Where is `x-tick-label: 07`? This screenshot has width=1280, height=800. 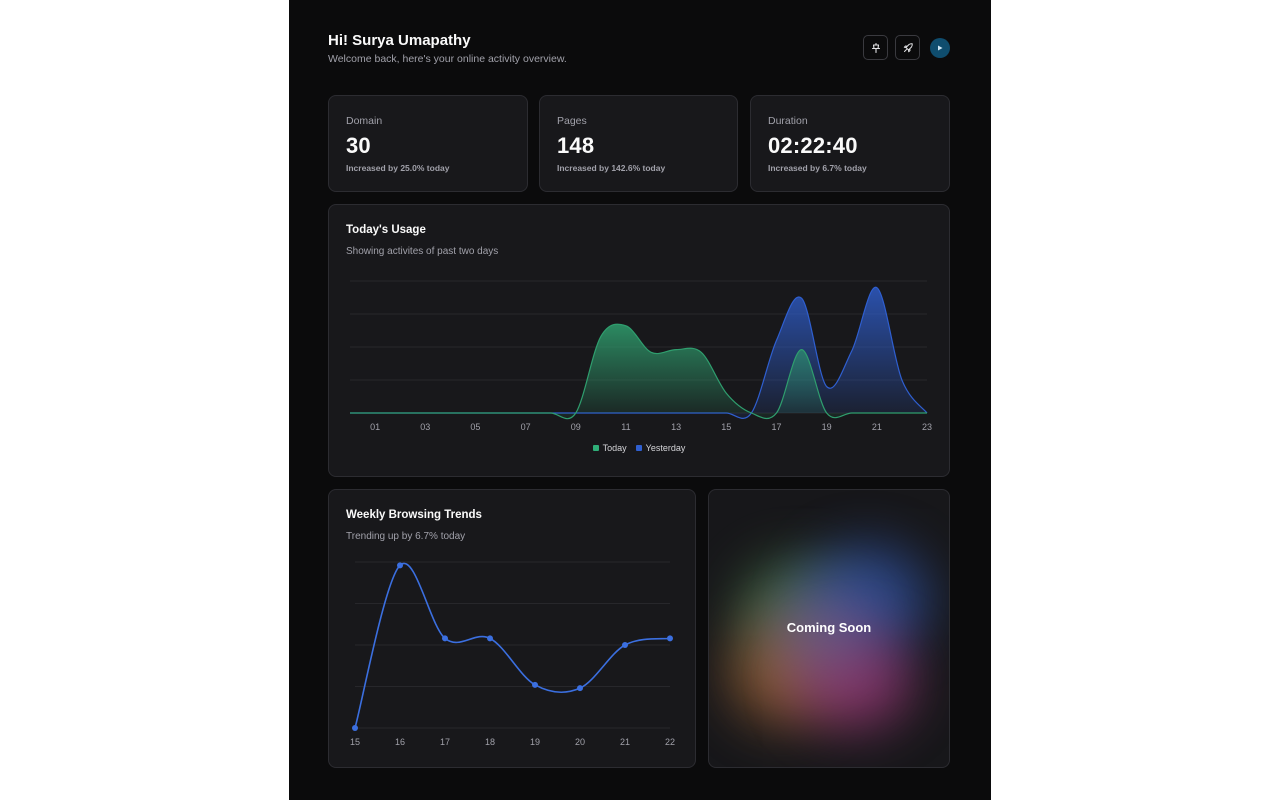
x-tick-label: 07 is located at coordinates (526, 427).